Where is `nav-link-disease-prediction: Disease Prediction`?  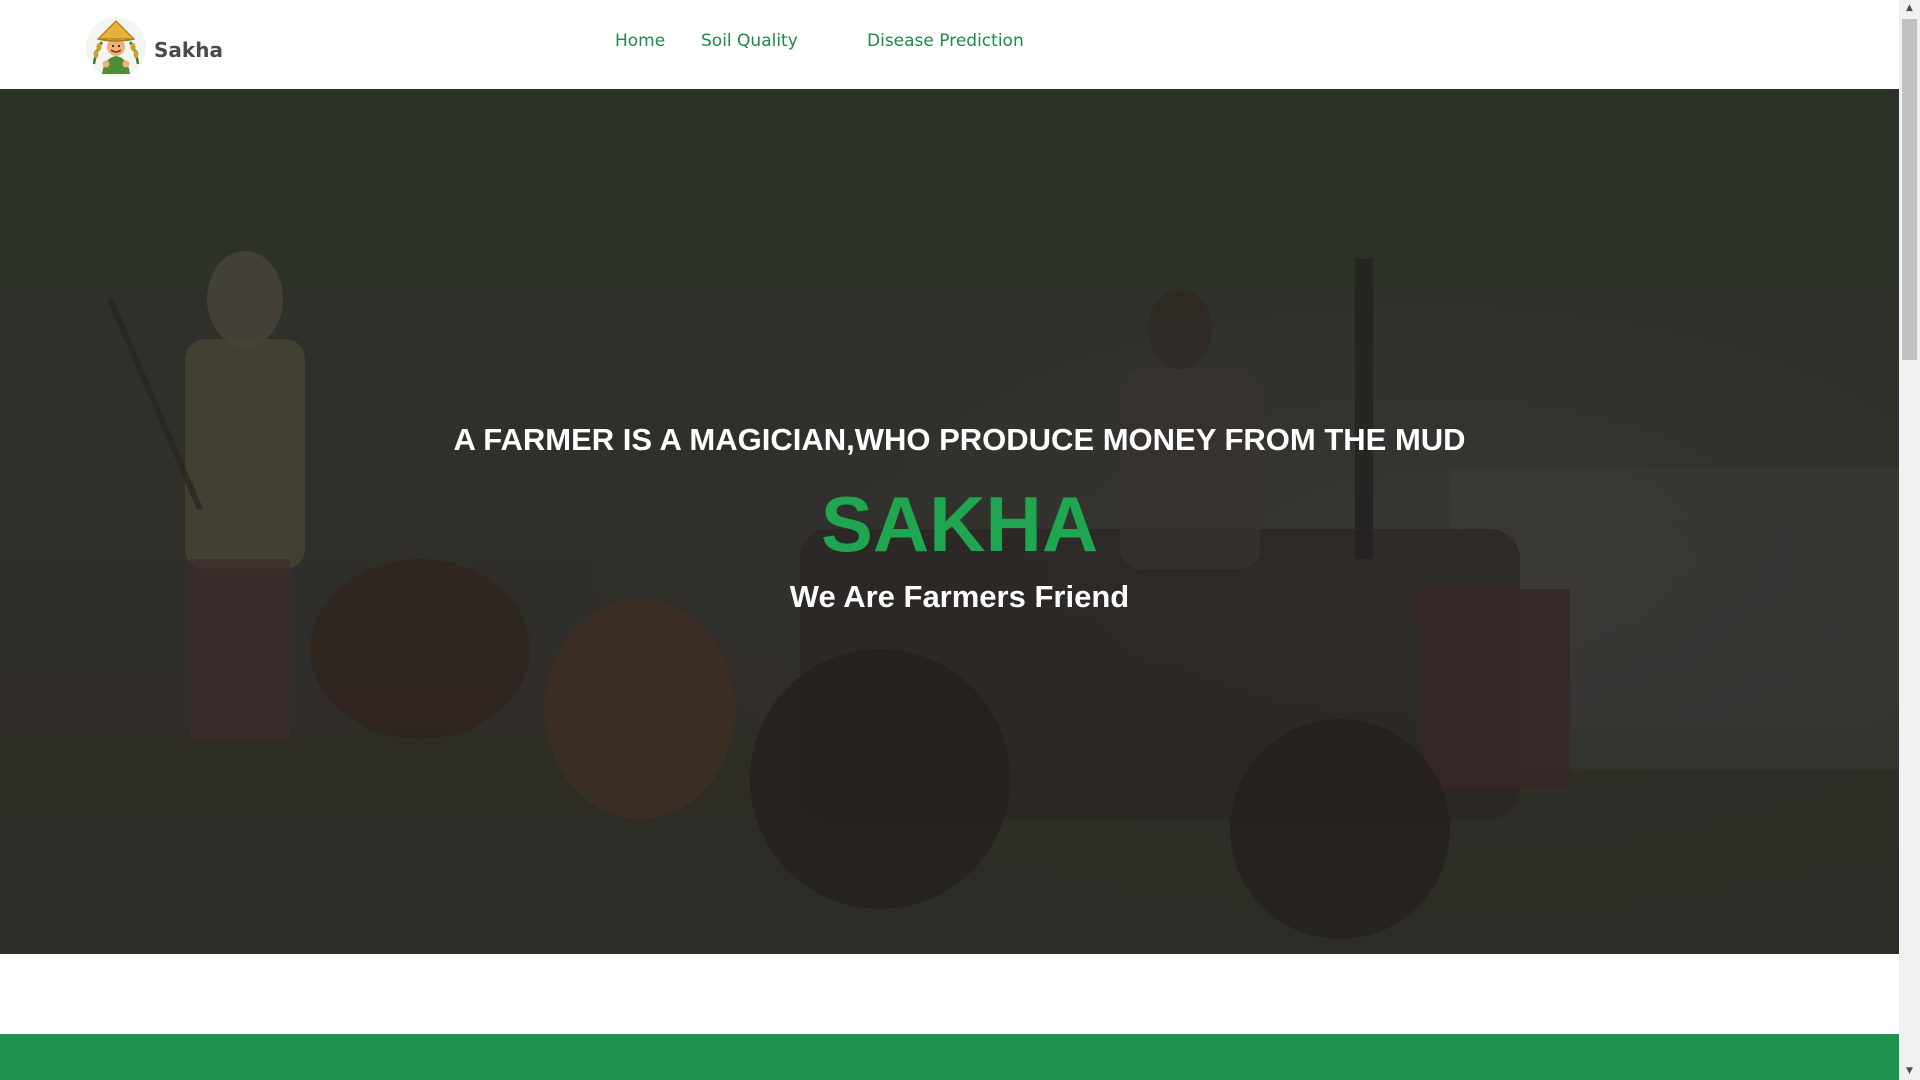
nav-link-disease-prediction: Disease Prediction is located at coordinates (945, 41).